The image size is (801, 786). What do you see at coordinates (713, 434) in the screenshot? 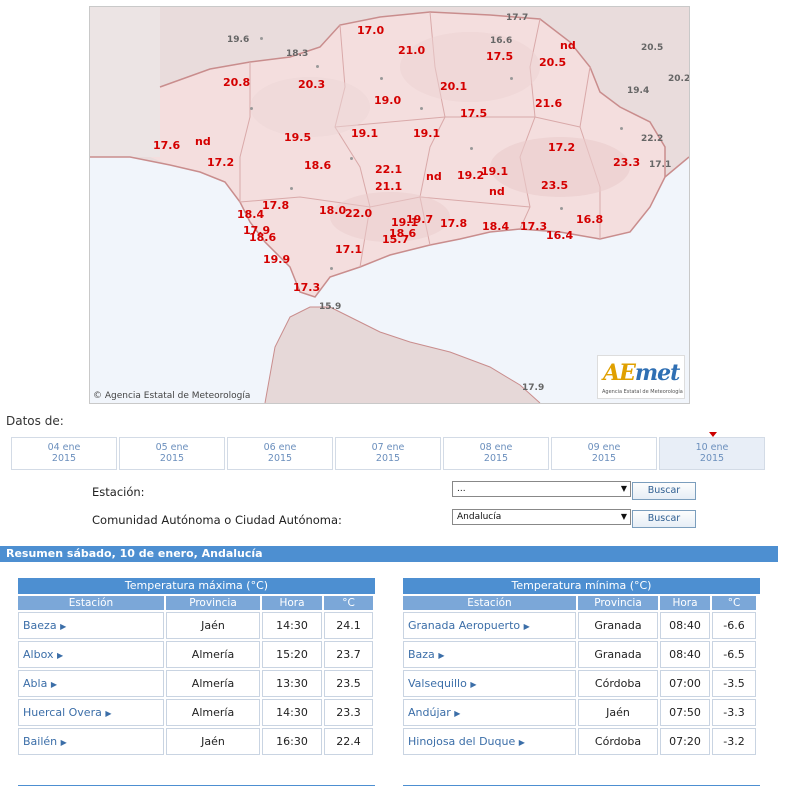
I see `selected-marker-icon` at bounding box center [713, 434].